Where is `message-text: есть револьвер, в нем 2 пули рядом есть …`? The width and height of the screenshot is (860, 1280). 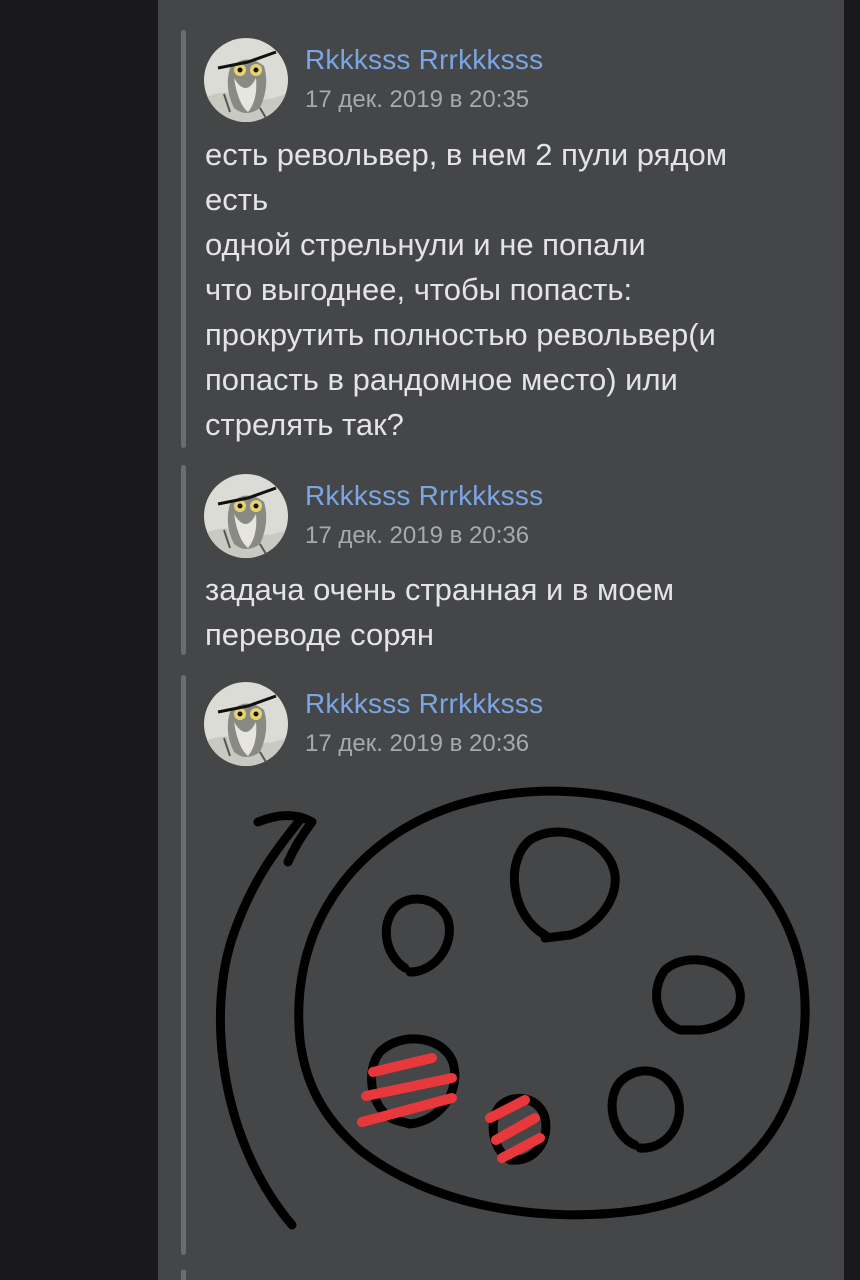
message-text: есть револьвер, в нем 2 пули рядом есть … is located at coordinates (466, 289).